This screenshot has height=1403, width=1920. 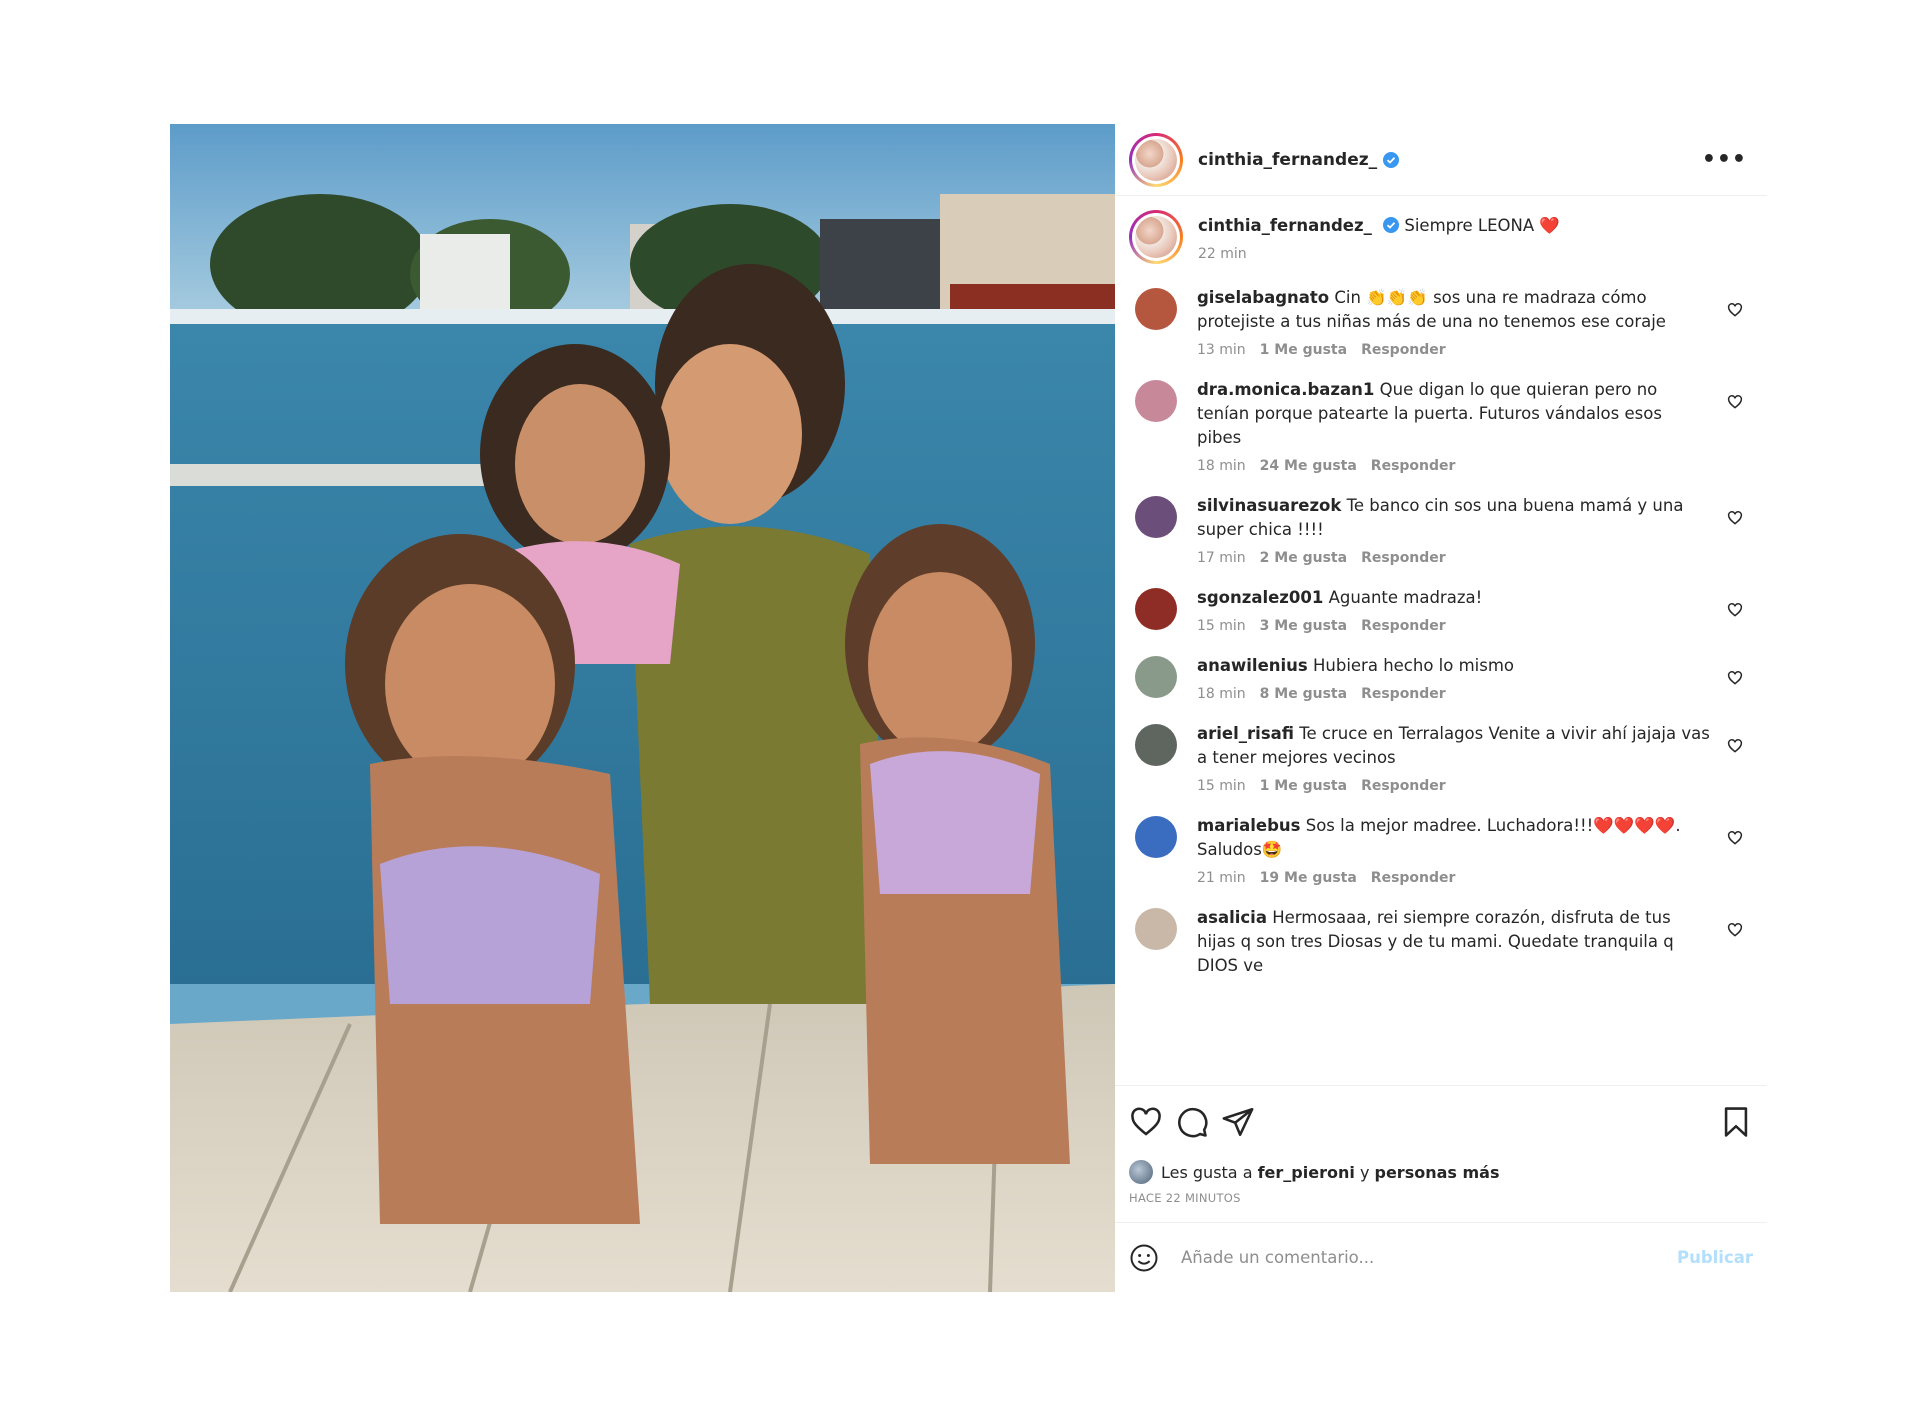 I want to click on comment-likes: 19 Me gusta, so click(x=1308, y=878).